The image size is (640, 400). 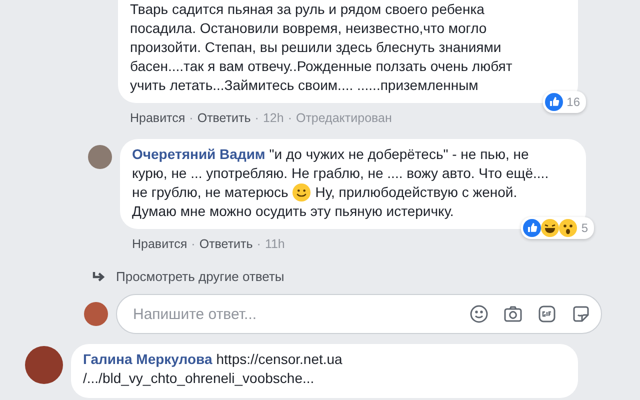 What do you see at coordinates (581, 314) in the screenshot?
I see `sticker-icon` at bounding box center [581, 314].